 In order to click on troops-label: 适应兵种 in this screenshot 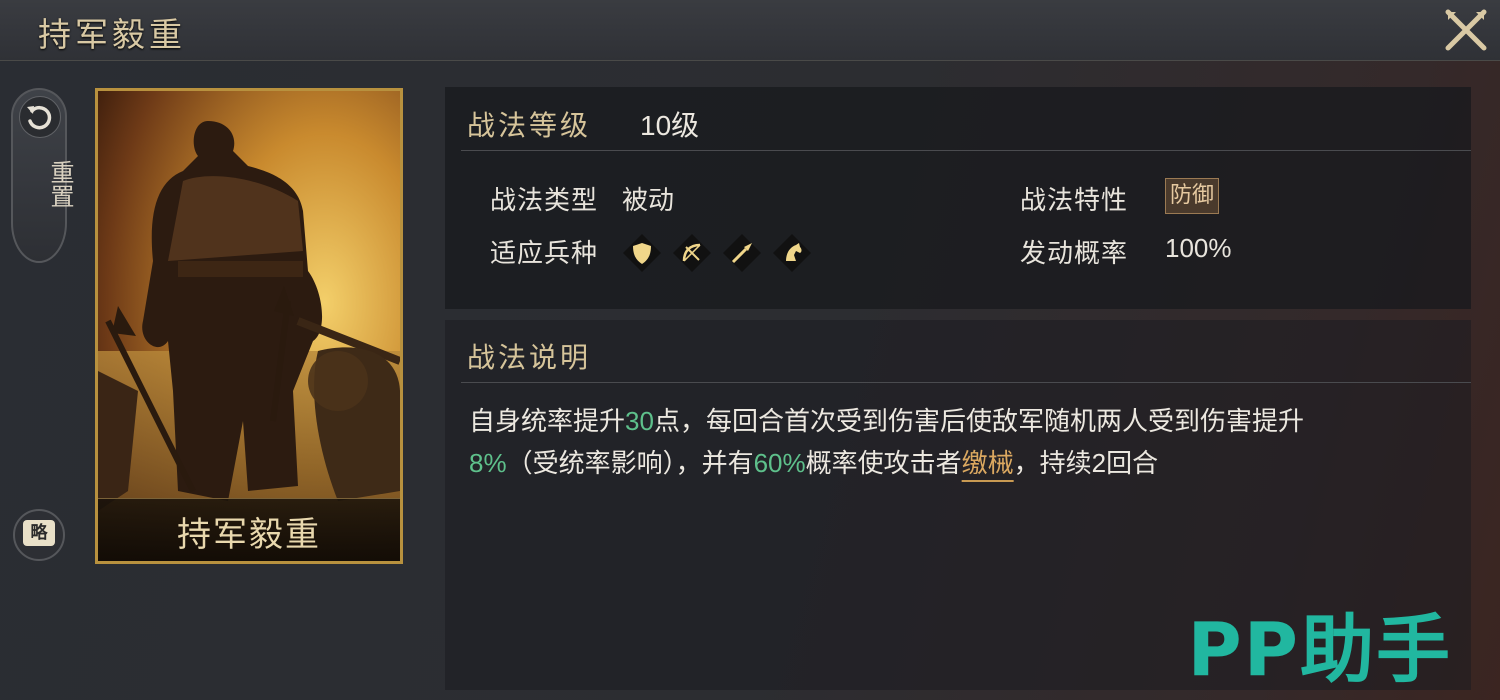, I will do `click(544, 253)`.